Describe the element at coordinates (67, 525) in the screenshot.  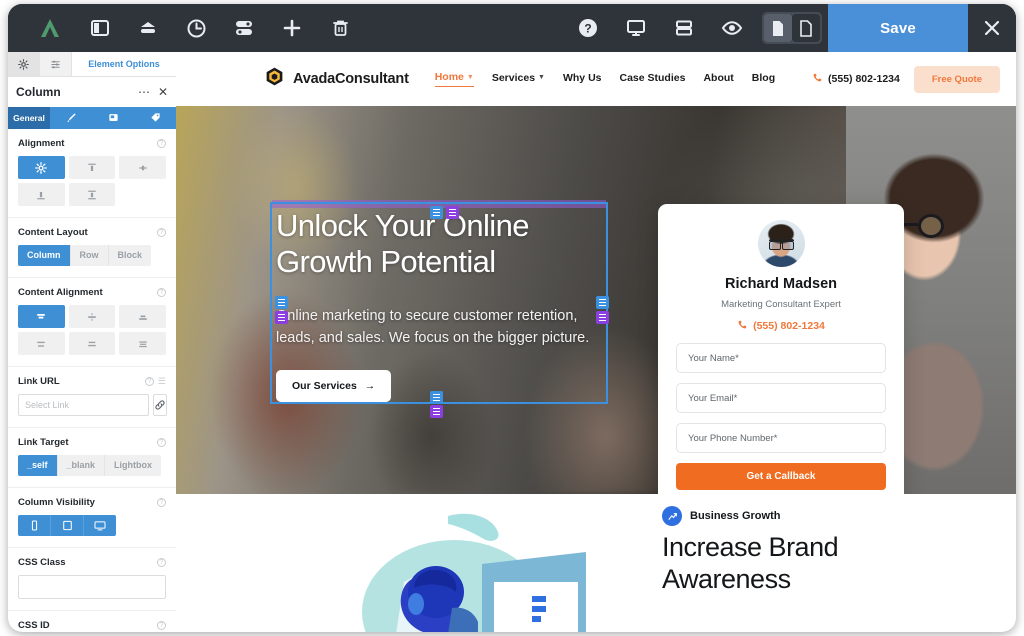
I see `visibility-tablet` at that location.